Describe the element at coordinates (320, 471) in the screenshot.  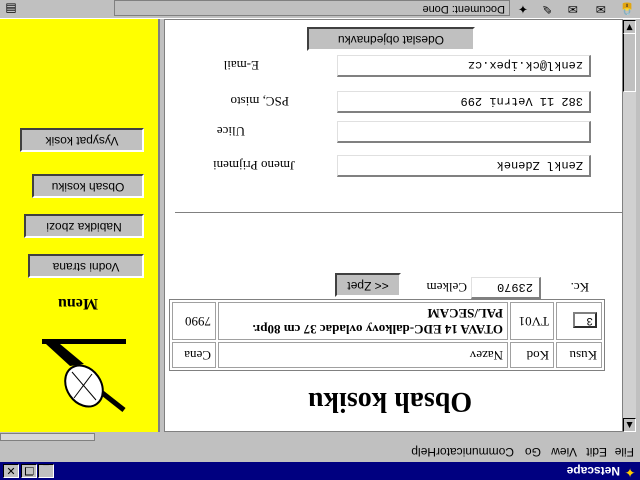
I see `title-bar: ✦ Netscape _ ❐ ✕` at that location.